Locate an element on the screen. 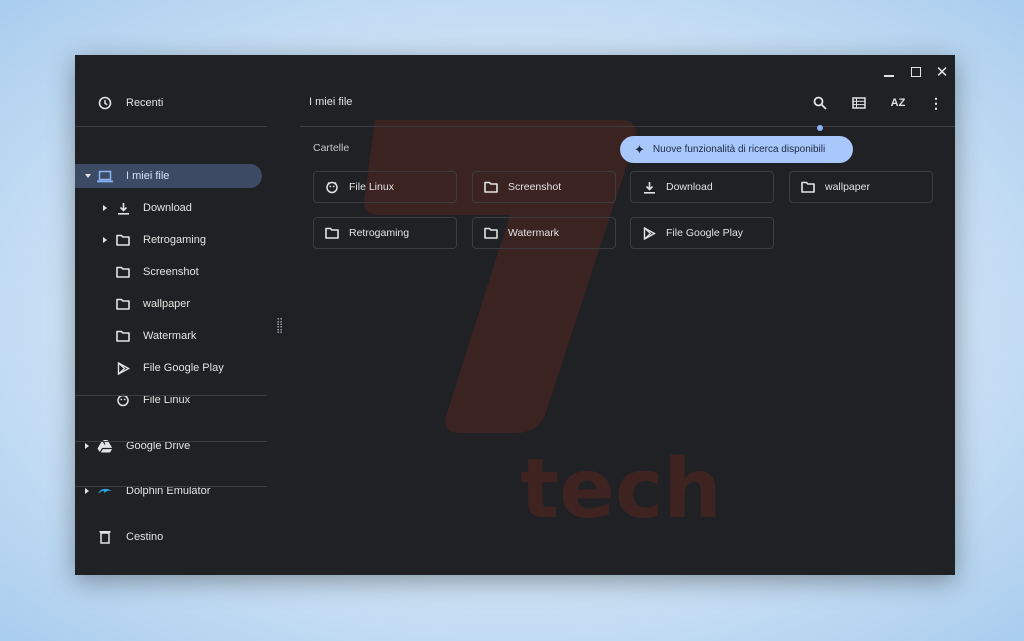 This screenshot has width=1024, height=641. sidebar-item-label: Cestino is located at coordinates (145, 537).